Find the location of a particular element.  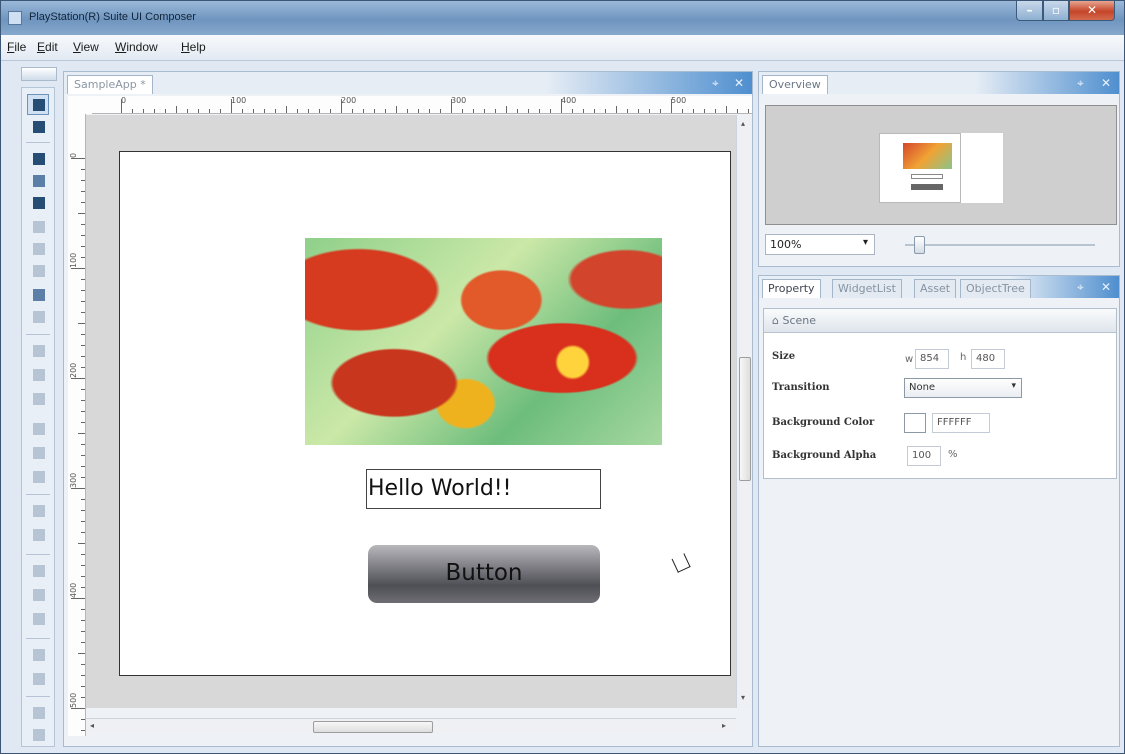

cut-icon is located at coordinates (39, 227).